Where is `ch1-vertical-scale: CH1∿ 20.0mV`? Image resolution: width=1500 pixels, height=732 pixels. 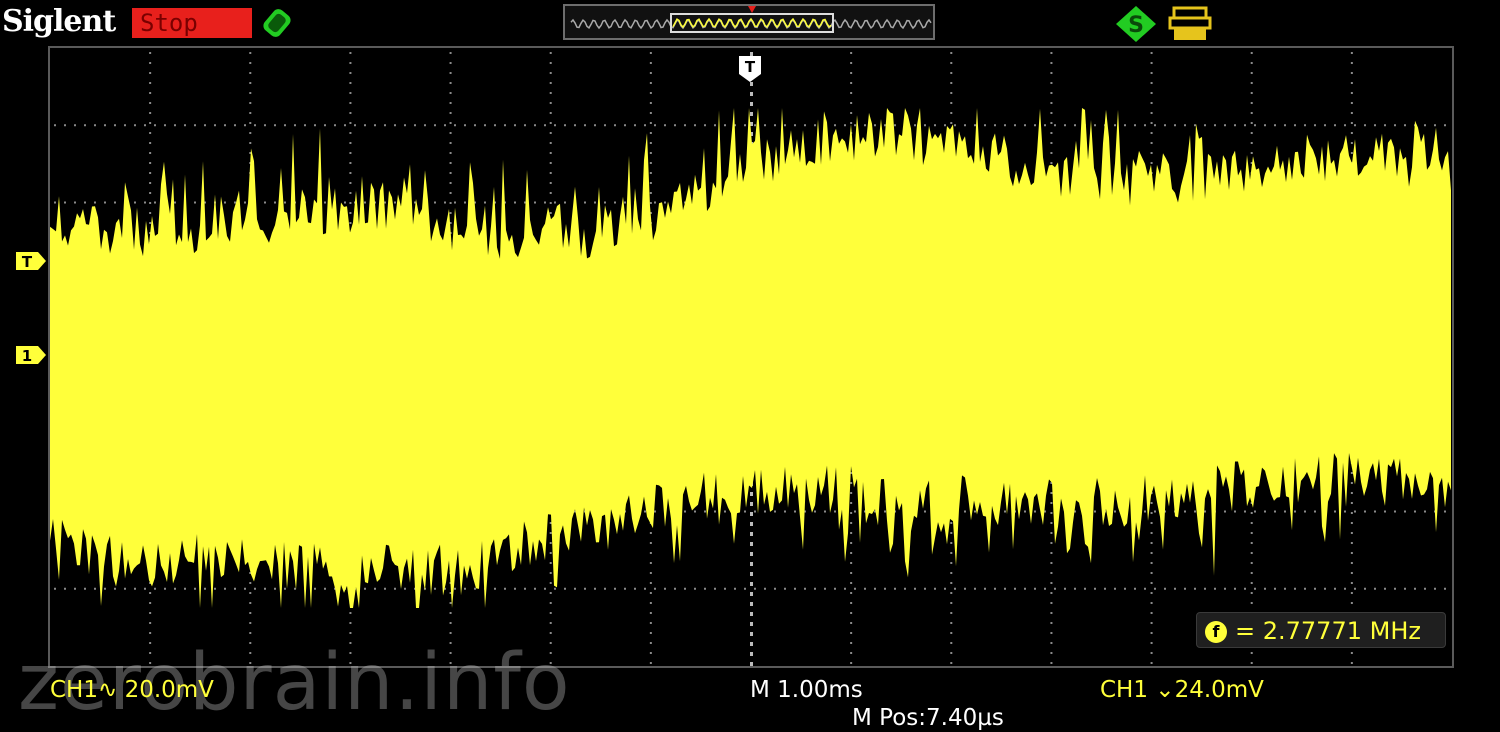 ch1-vertical-scale: CH1∿ 20.0mV is located at coordinates (132, 690).